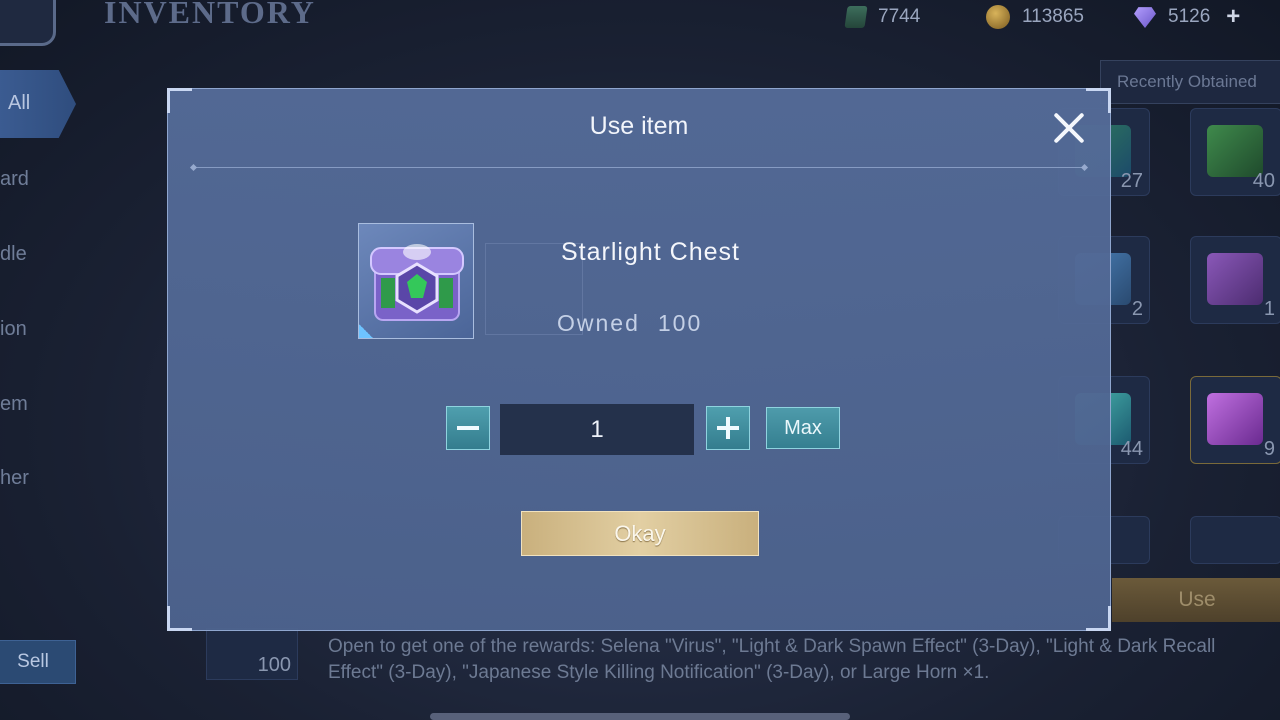  I want to click on increase-quantity-button, so click(728, 428).